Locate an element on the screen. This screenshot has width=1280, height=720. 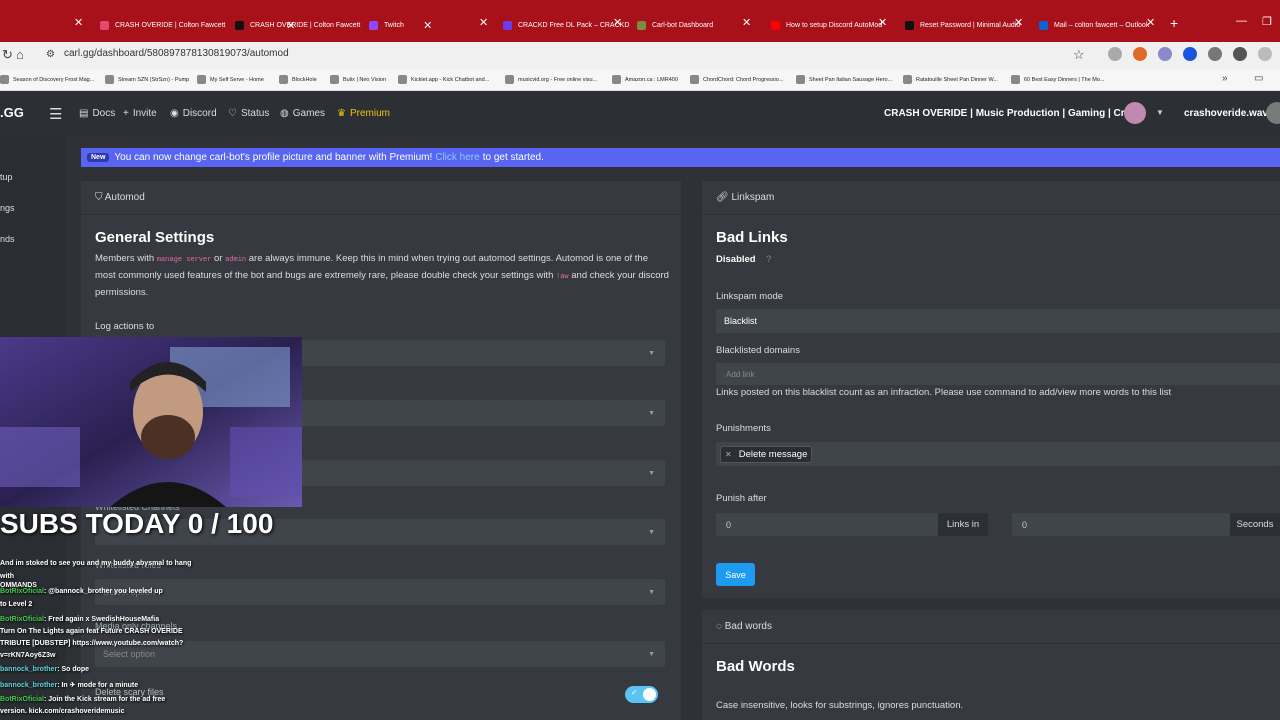
bookmark-star-icon: ☆ is located at coordinates (1079, 55).